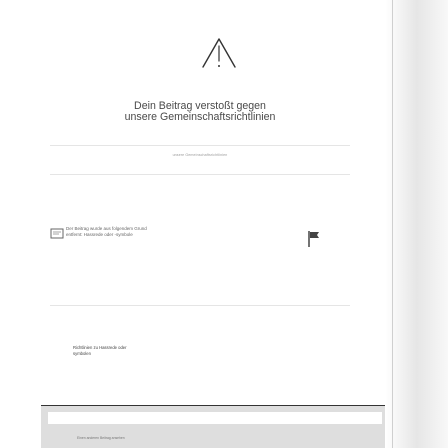  Describe the element at coordinates (82, 353) in the screenshot. I see `guidelines-line-2: symbolen` at that location.